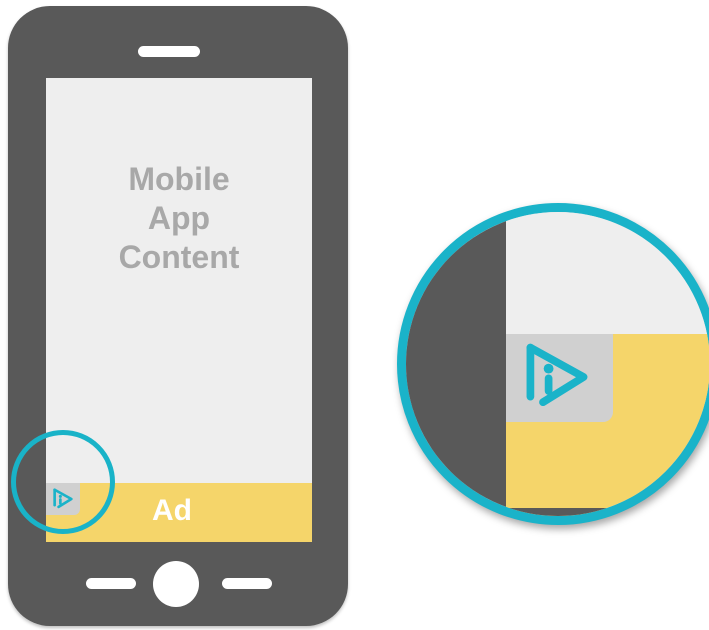  I want to click on content-line-2: App, so click(179, 218).